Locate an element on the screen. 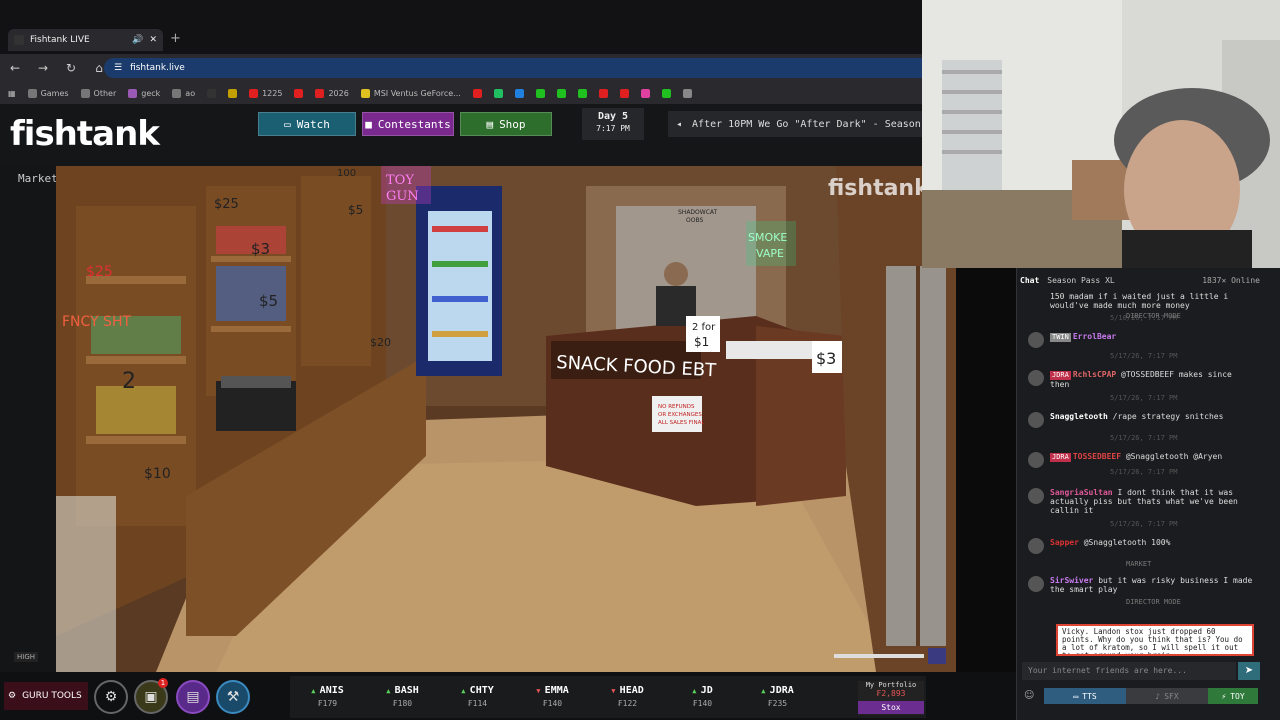 This screenshot has width=1280, height=720. stock-item: ▲ CHTY ₣114 is located at coordinates (477, 697).